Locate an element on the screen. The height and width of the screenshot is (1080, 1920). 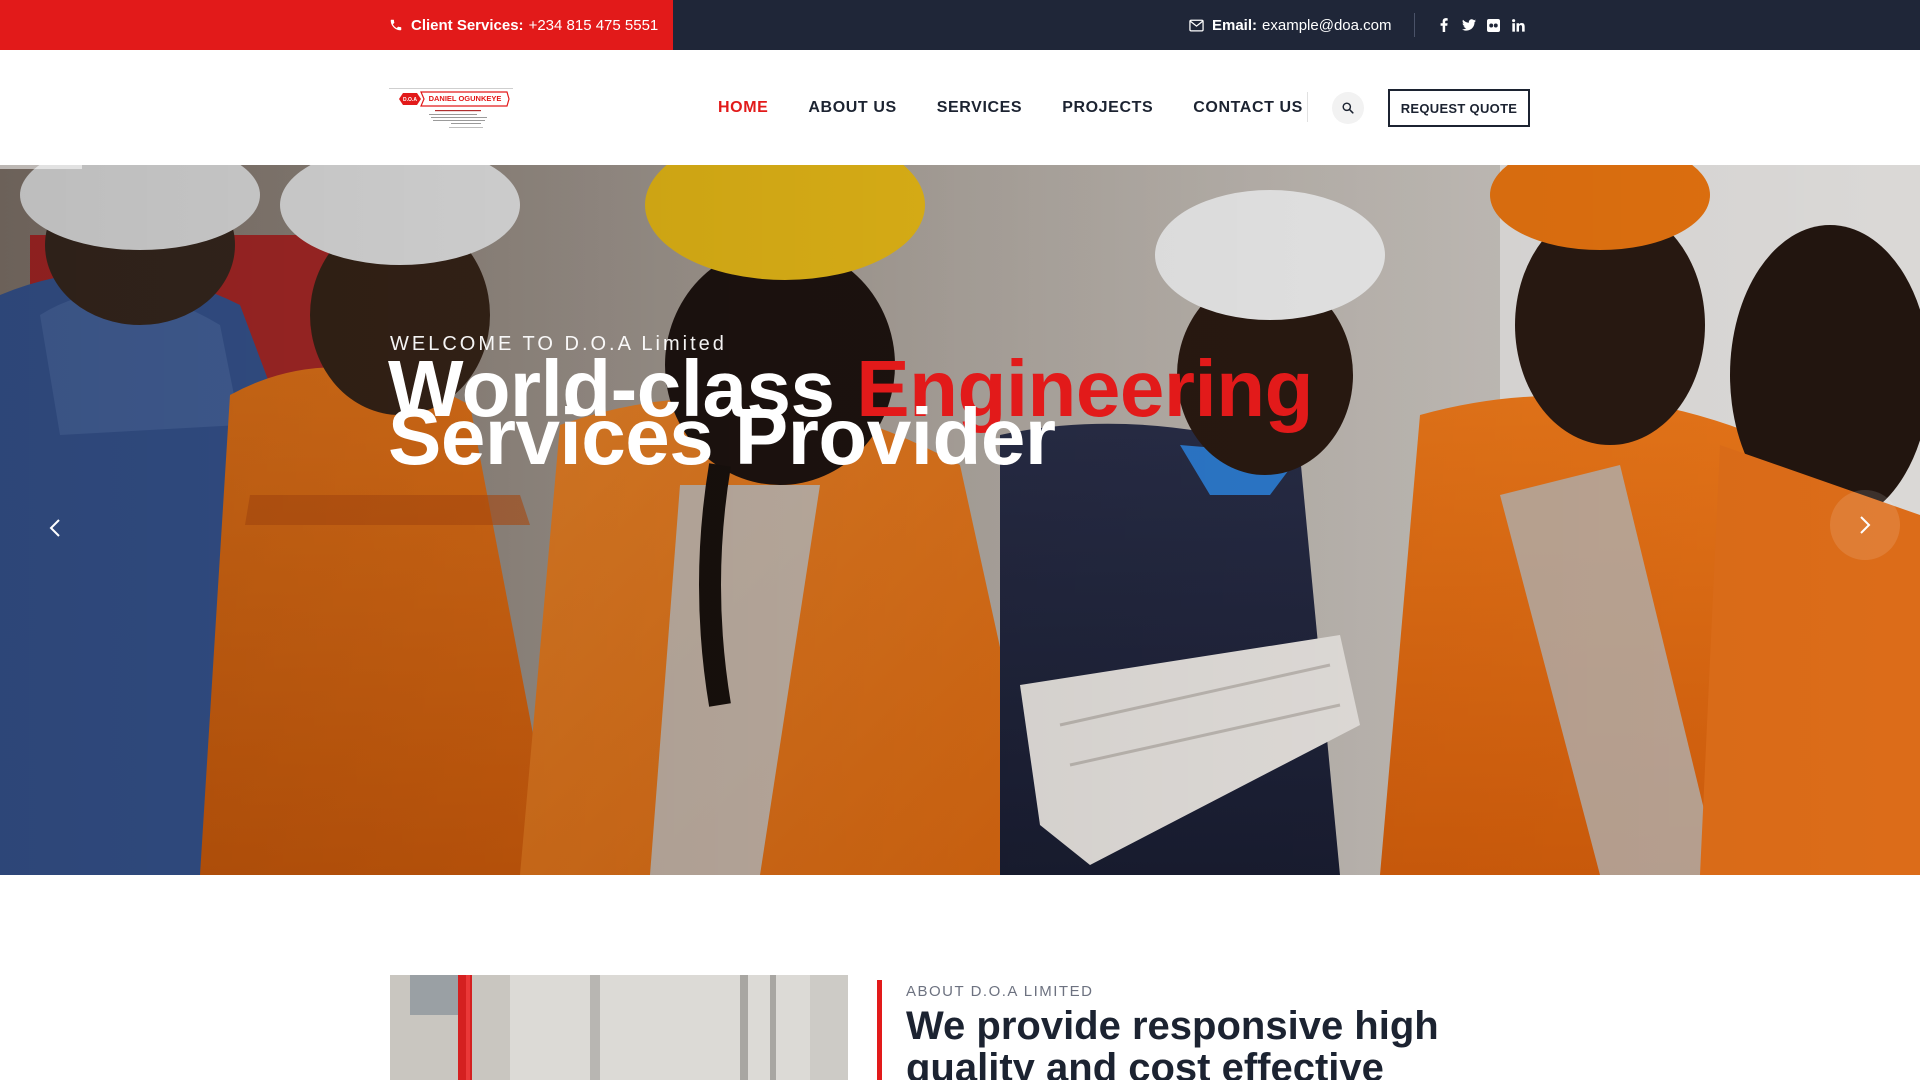
about-kicker: ABOUT D.O.A LIMITED is located at coordinates (1000, 991).